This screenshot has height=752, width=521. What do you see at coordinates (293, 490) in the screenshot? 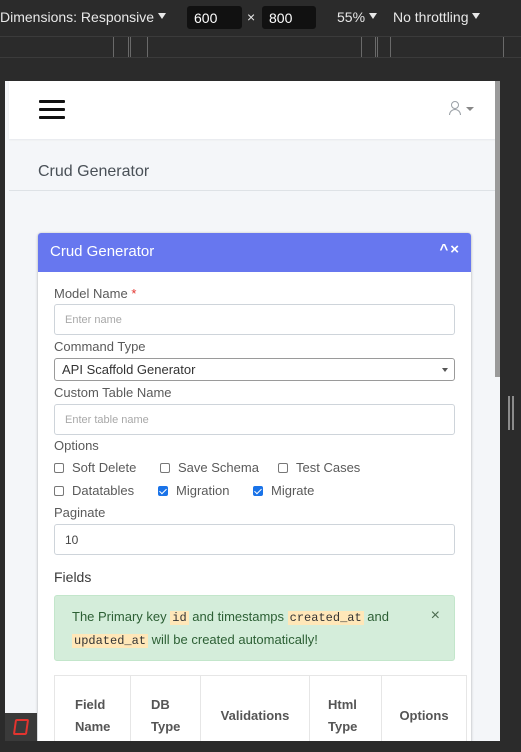
I see `option-label: Migrate` at bounding box center [293, 490].